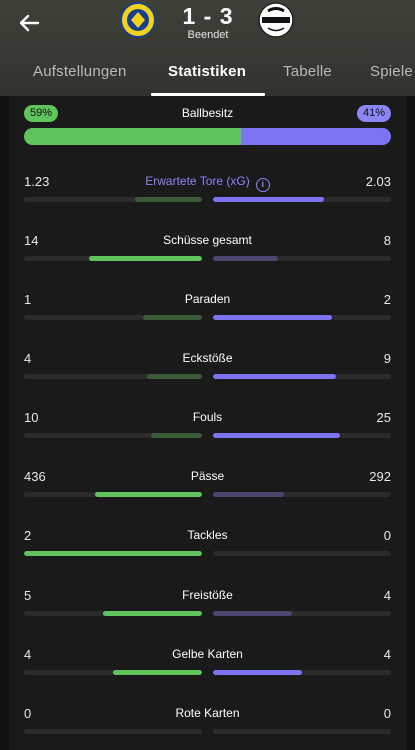 The width and height of the screenshot is (415, 750). Describe the element at coordinates (207, 368) in the screenshot. I see `stat-row: 4 Eckstöße 9` at that location.